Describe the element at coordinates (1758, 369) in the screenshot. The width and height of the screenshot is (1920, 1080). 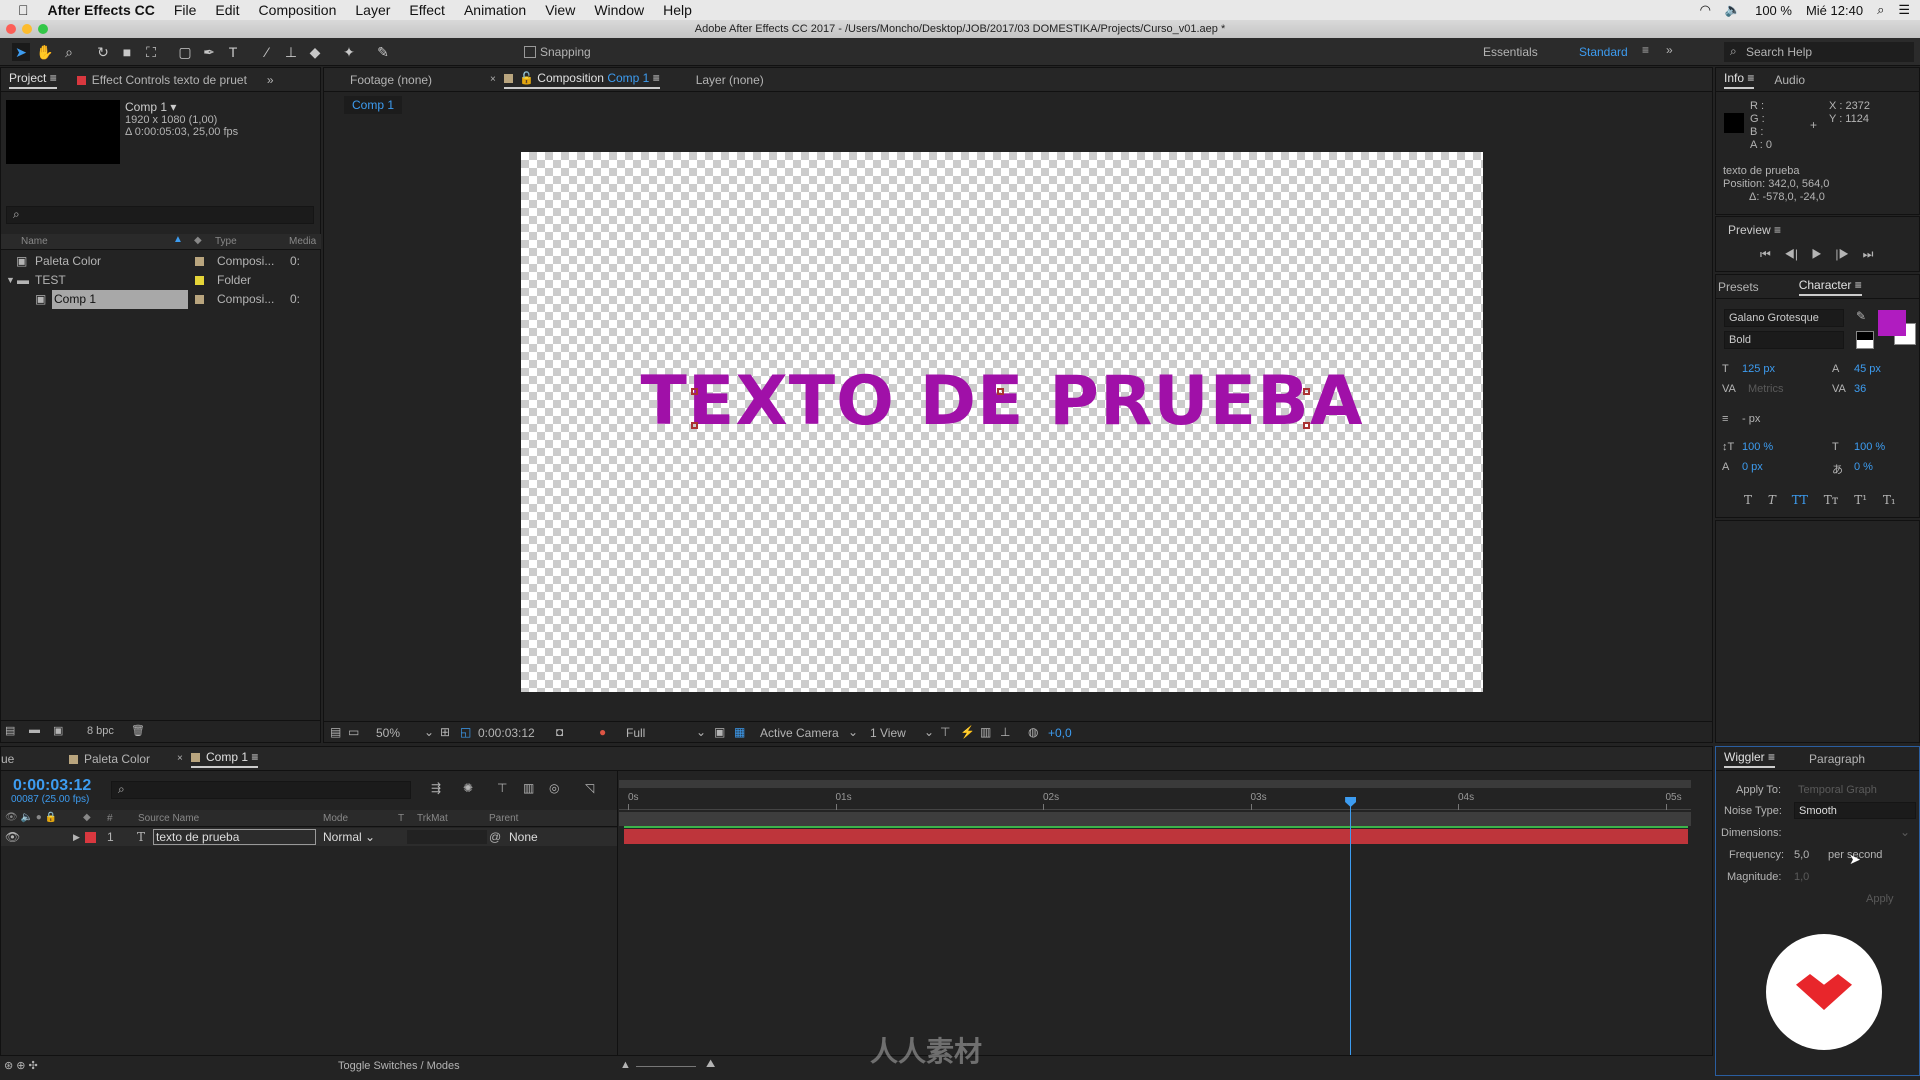
I see `font-size-value: 125 px` at that location.